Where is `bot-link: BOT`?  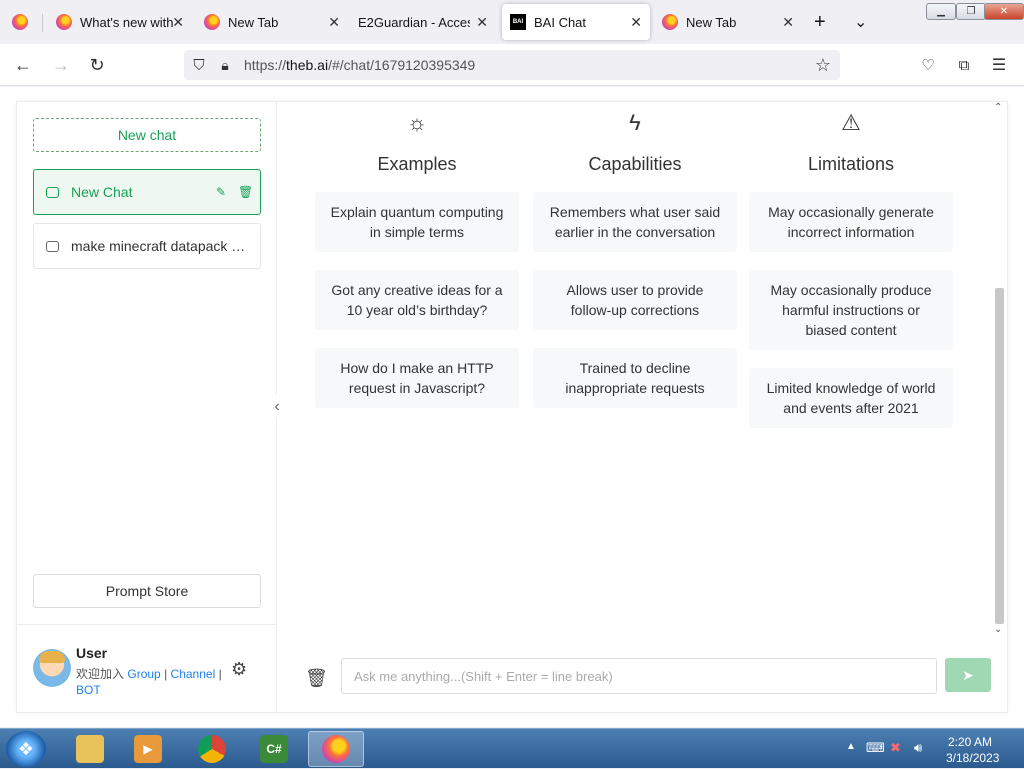 bot-link: BOT is located at coordinates (88, 690).